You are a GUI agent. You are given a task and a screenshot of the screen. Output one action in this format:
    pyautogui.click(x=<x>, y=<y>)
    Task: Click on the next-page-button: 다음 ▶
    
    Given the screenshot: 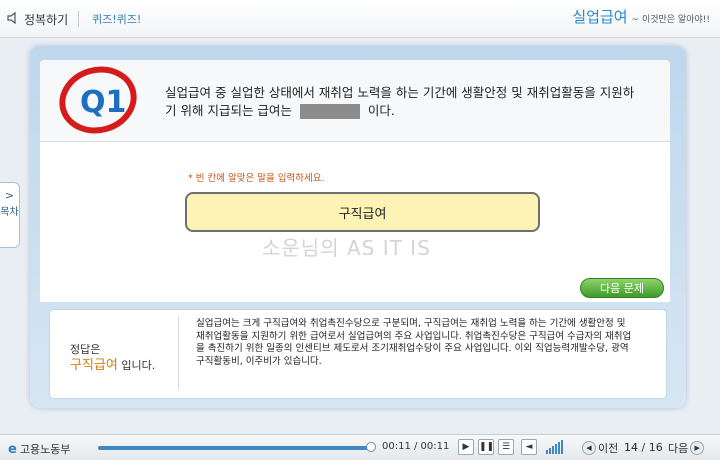 What is the action you would take?
    pyautogui.click(x=686, y=448)
    